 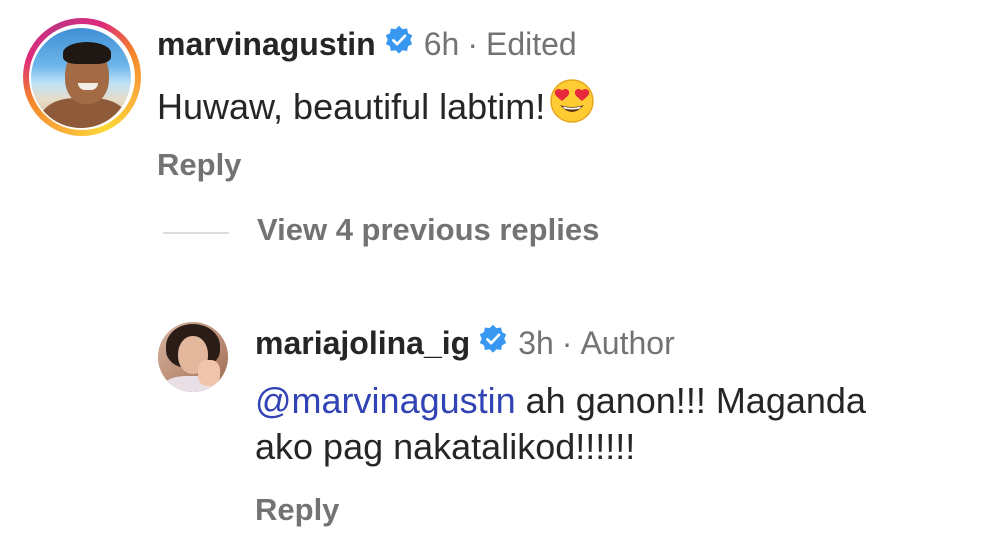 I want to click on comment-text: Huwaw, beautiful labtim!, so click(x=351, y=106).